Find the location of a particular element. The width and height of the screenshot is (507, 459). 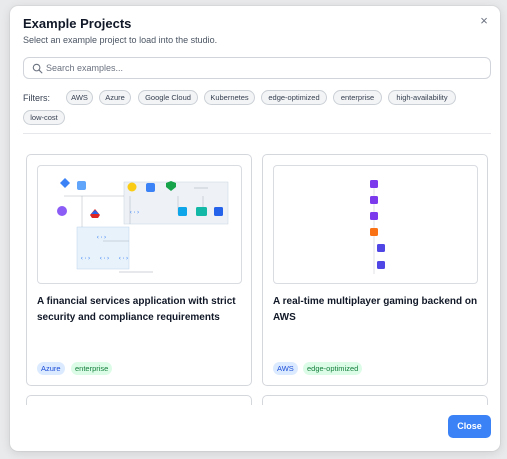

architecture-diagram-thumbnail is located at coordinates (375, 224).